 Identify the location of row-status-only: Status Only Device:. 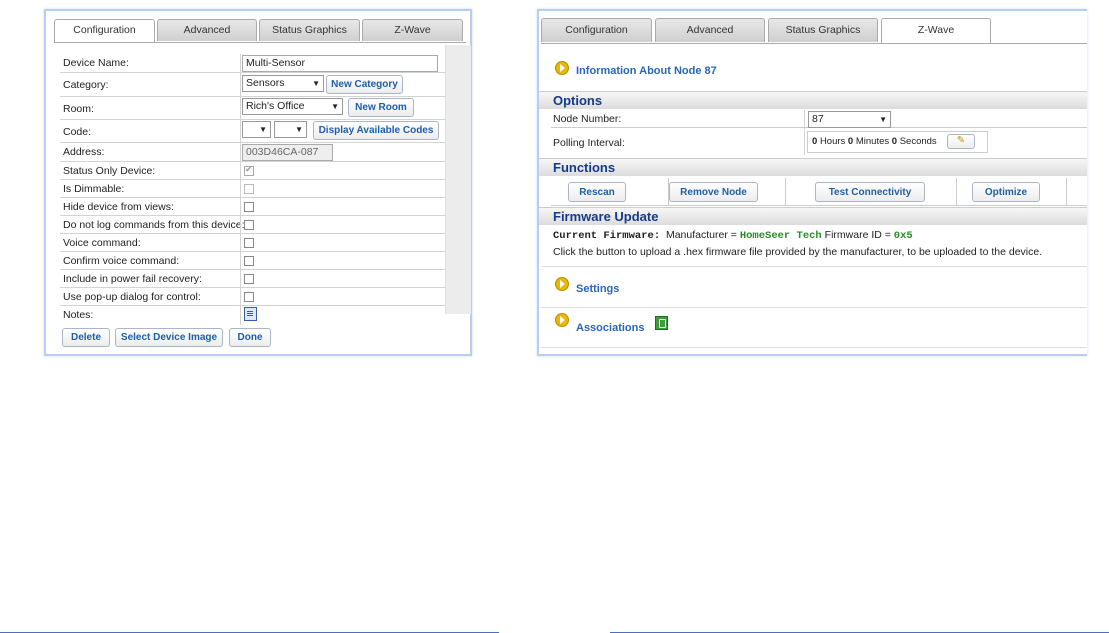
(252, 171).